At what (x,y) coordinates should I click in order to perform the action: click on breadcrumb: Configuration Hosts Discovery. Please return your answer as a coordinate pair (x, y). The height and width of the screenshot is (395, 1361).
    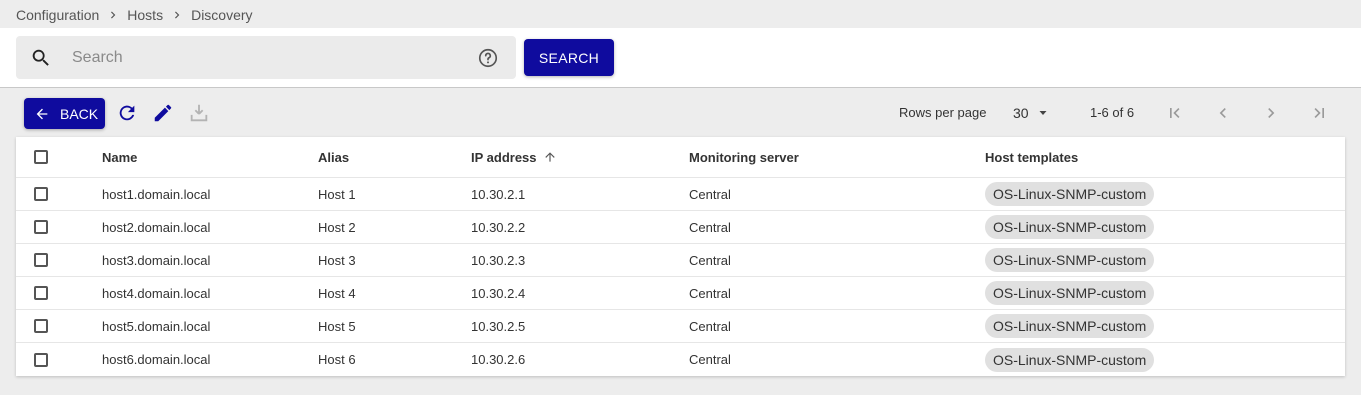
    Looking at the image, I should click on (134, 15).